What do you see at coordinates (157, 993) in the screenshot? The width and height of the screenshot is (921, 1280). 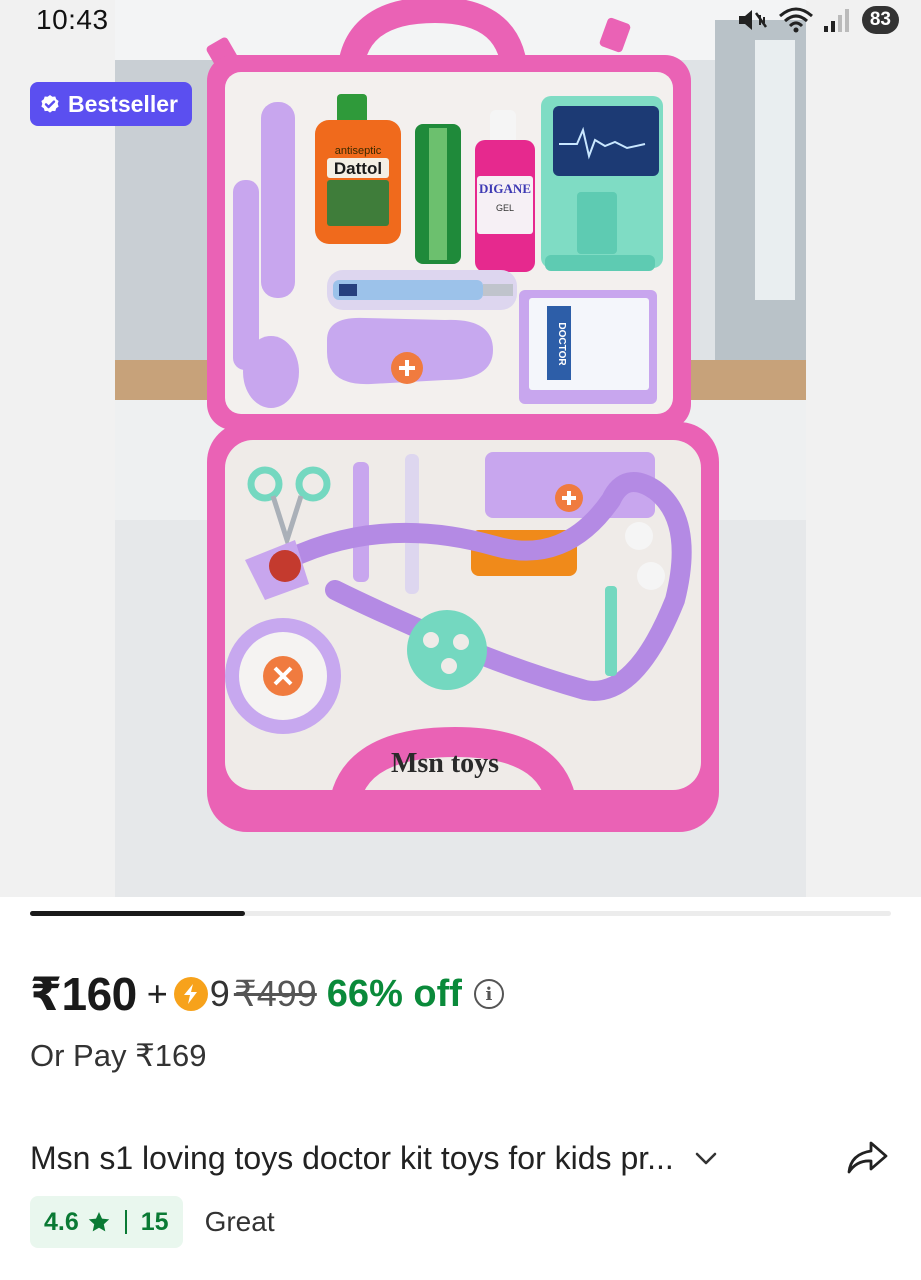 I see `price-plus-sign: +` at bounding box center [157, 993].